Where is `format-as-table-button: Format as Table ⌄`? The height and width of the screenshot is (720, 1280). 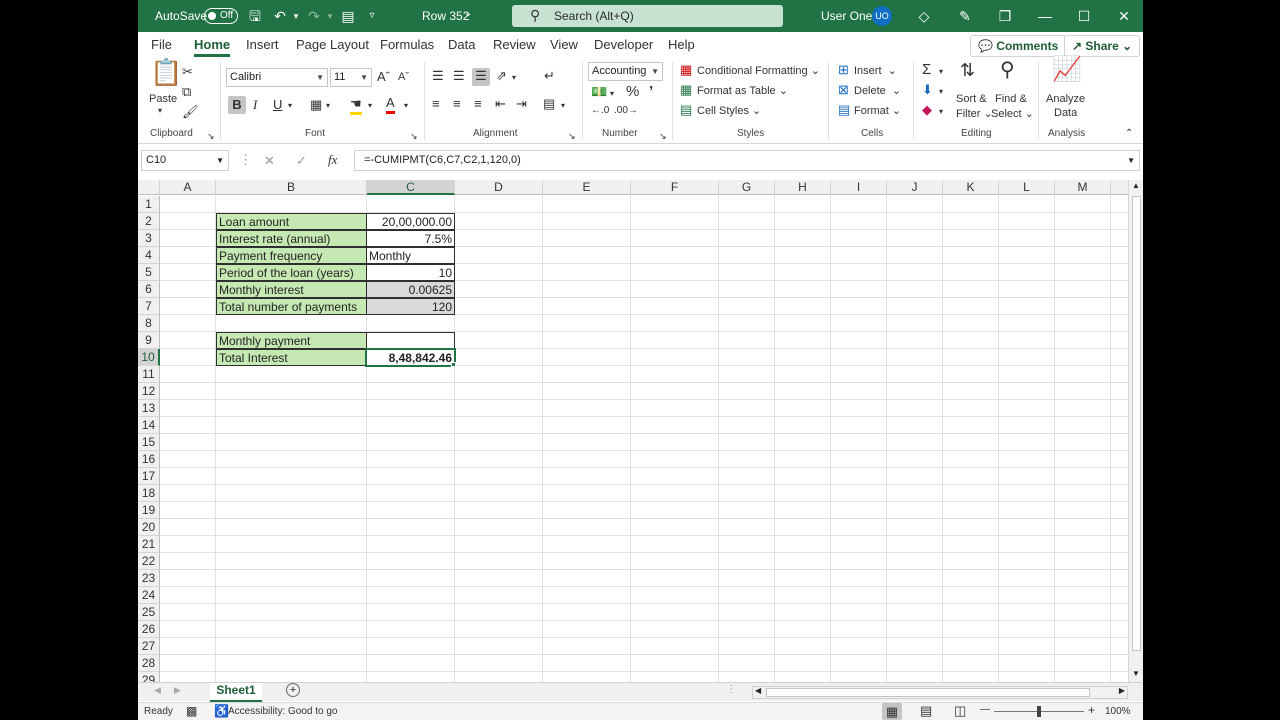 format-as-table-button: Format as Table ⌄ is located at coordinates (742, 90).